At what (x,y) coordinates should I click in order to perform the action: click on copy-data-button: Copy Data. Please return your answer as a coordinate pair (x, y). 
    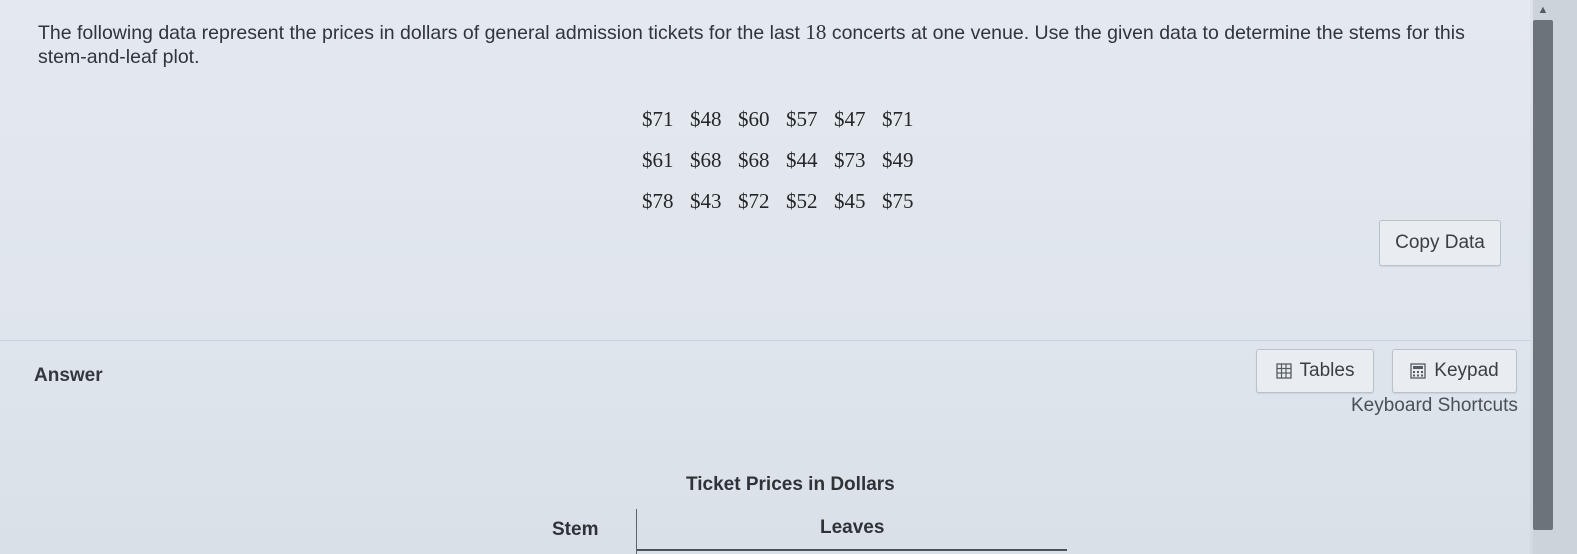
    Looking at the image, I should click on (1440, 243).